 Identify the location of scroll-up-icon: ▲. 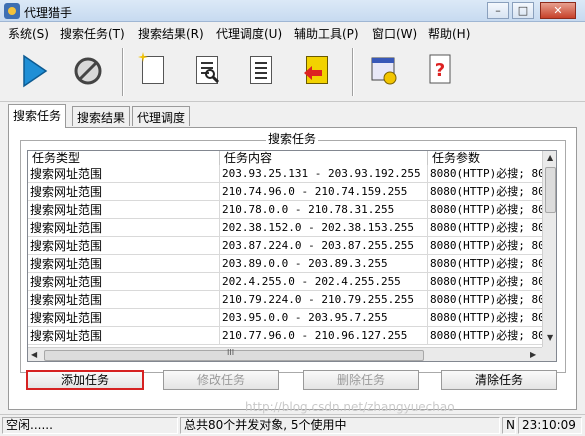
(550, 157).